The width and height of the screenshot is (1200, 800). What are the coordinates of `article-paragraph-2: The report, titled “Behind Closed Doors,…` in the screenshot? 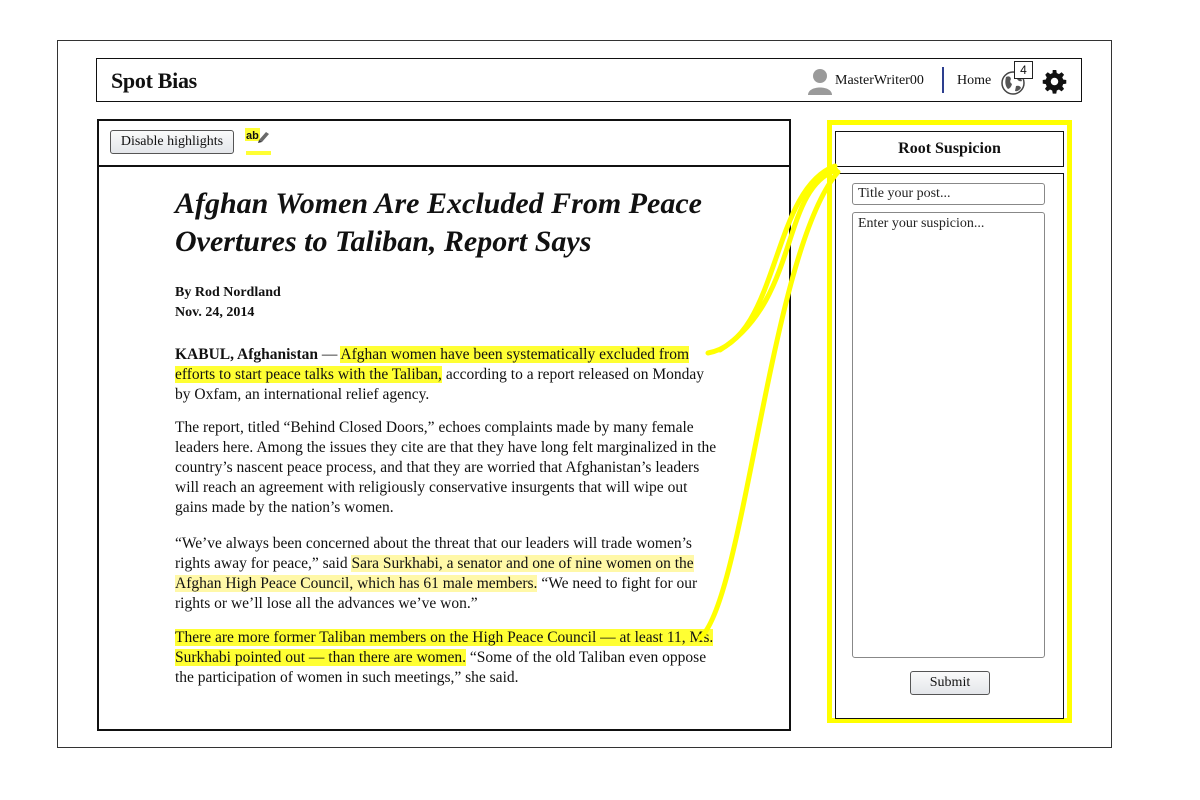 It's located at (446, 467).